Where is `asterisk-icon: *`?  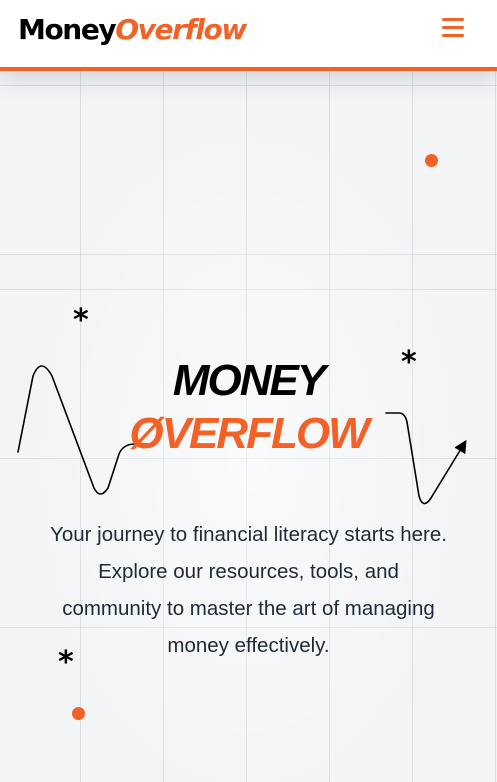
asterisk-icon: * is located at coordinates (81, 320).